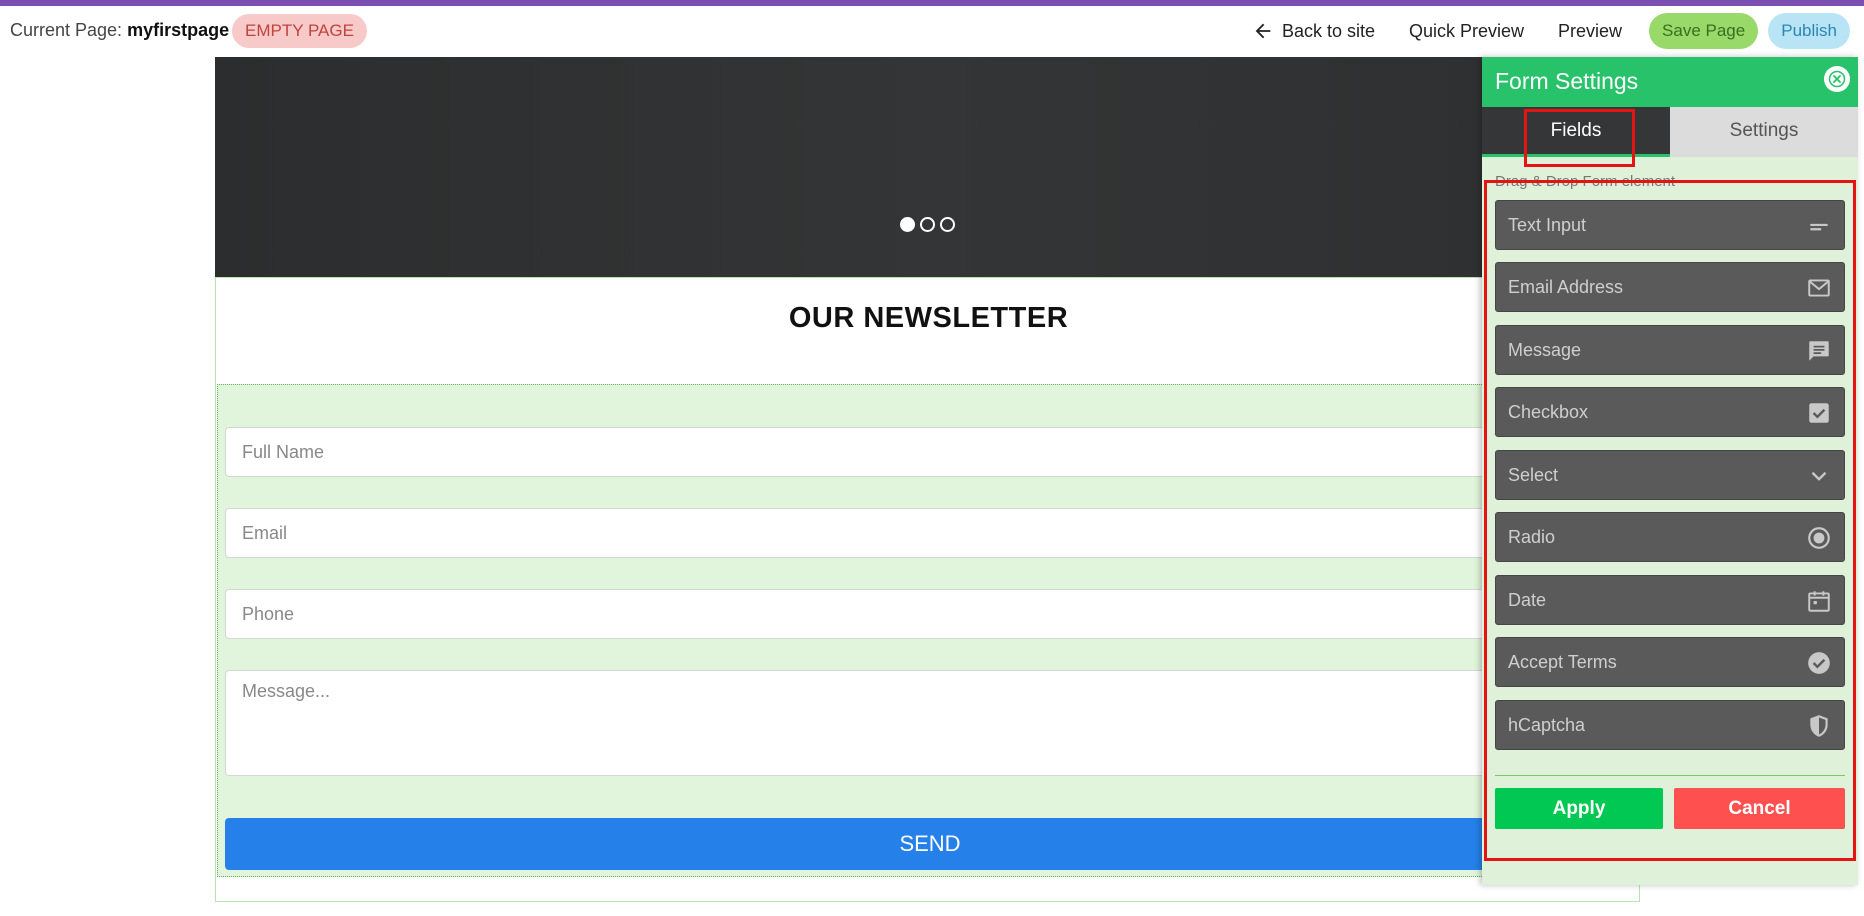  I want to click on element-label: Date, so click(1527, 600).